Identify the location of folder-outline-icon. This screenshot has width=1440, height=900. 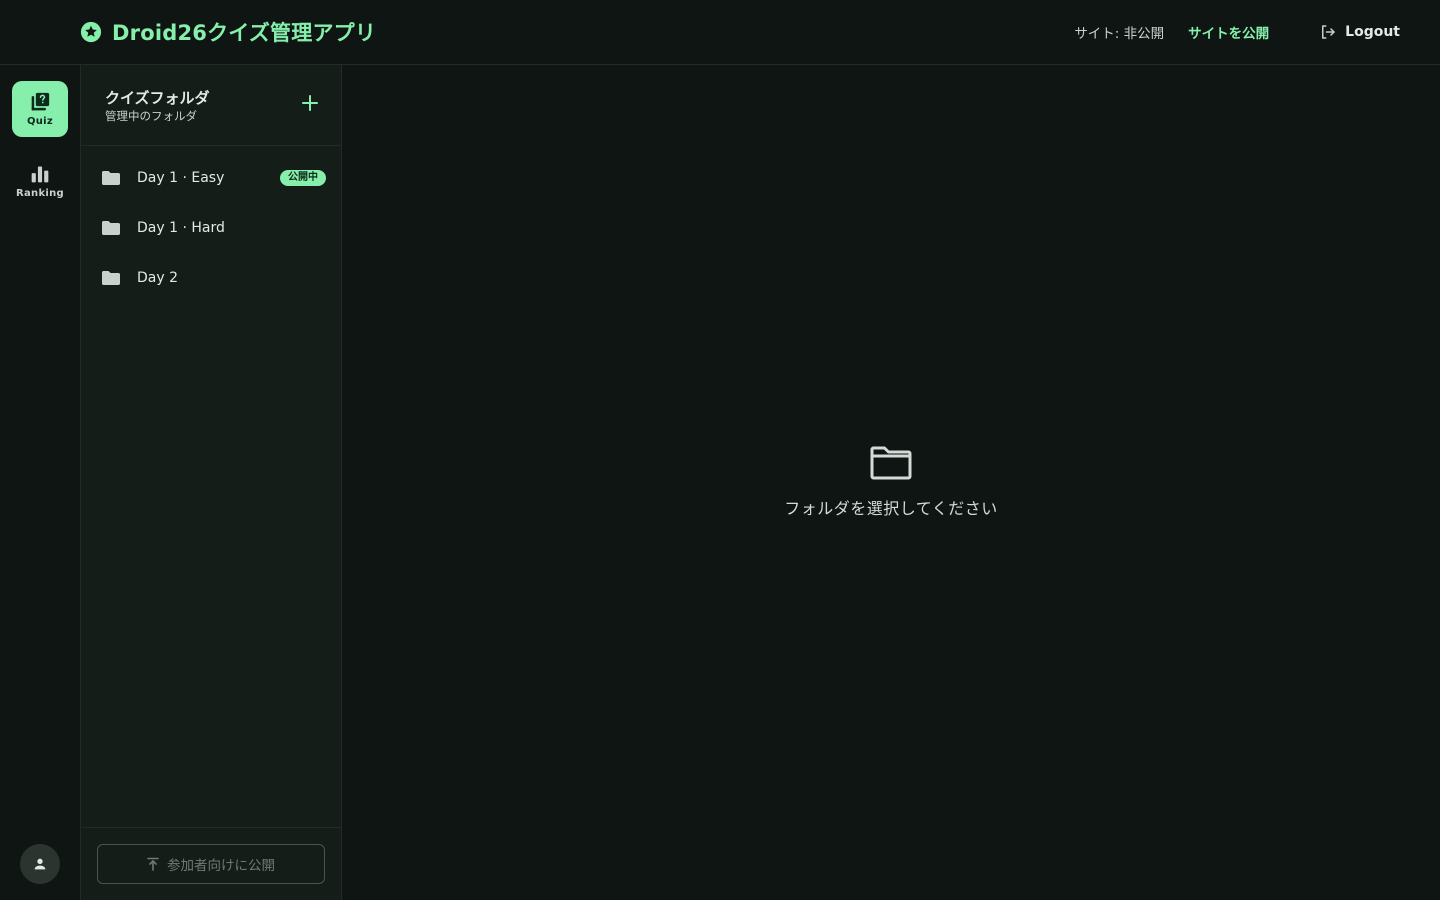
(891, 463).